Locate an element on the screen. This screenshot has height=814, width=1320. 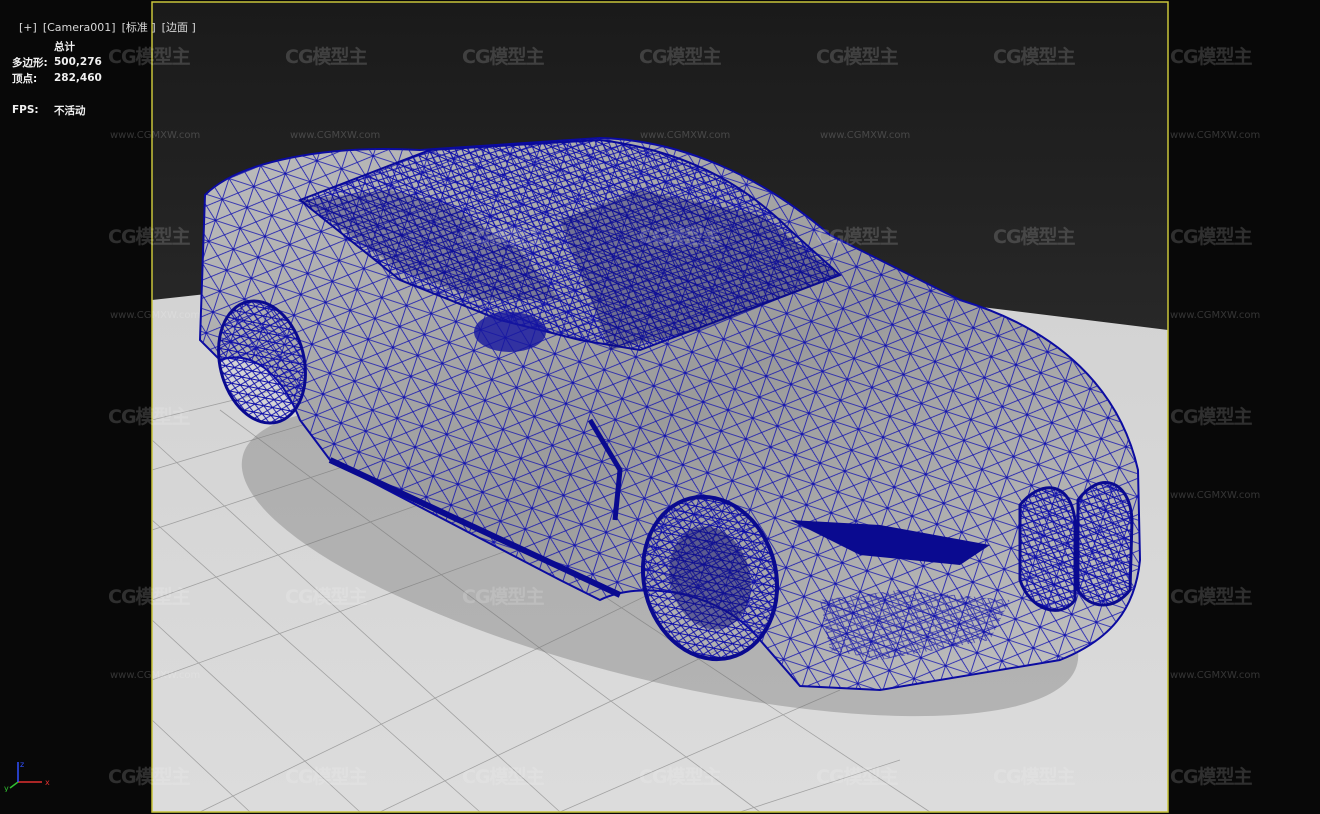
viewport-menu-edged-faces: [边面 ] is located at coordinates (179, 27).